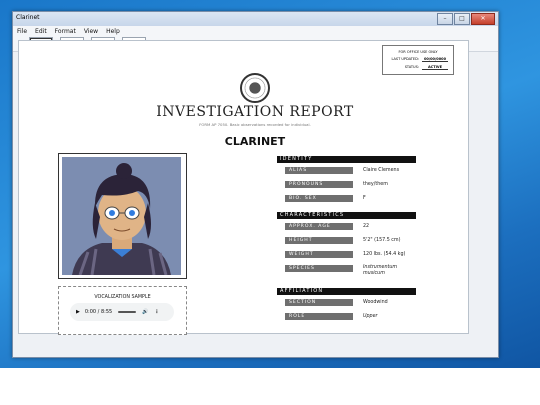 This screenshot has height=405, width=540. I want to click on field-species-value: Instrumentum musicum, so click(380, 270).